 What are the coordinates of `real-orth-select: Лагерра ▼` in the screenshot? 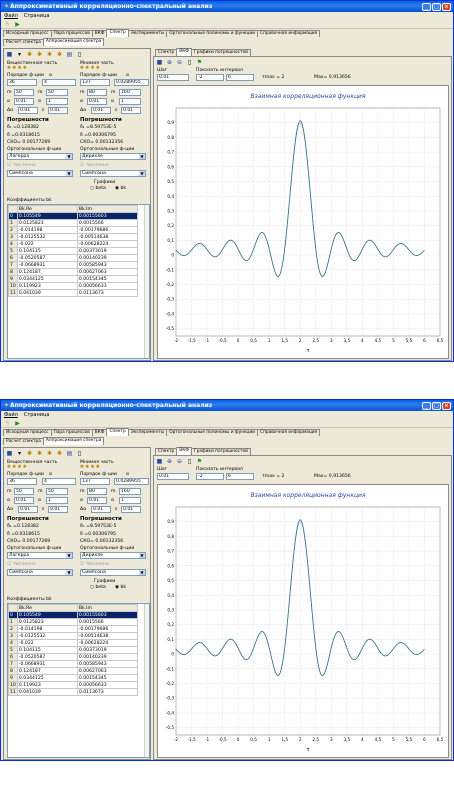 It's located at (40, 555).